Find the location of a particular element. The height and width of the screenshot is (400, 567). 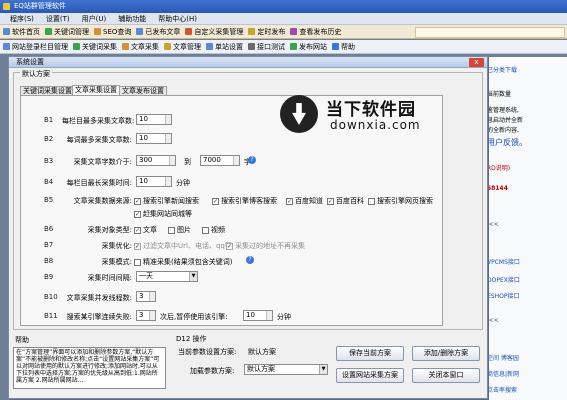

tool-article-collect: 文章采集 is located at coordinates (140, 47).